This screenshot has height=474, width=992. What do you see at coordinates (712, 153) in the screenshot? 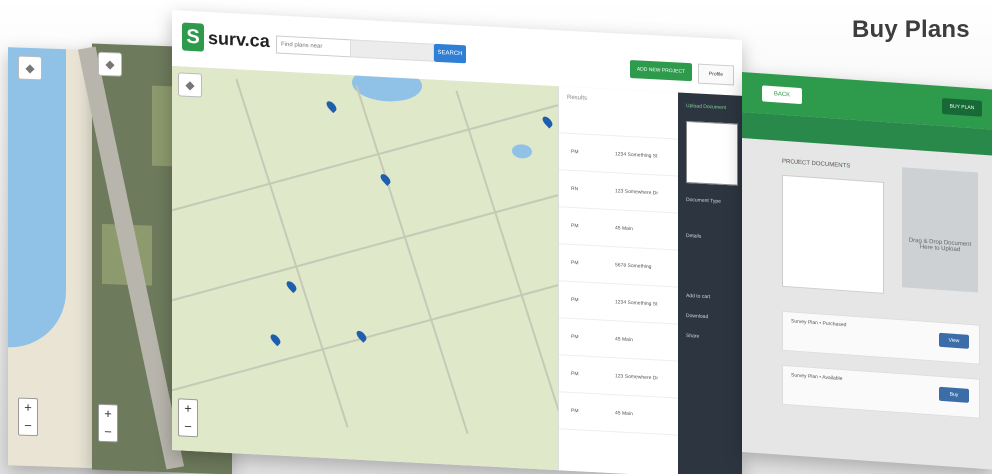
I see `document-thumbnail` at bounding box center [712, 153].